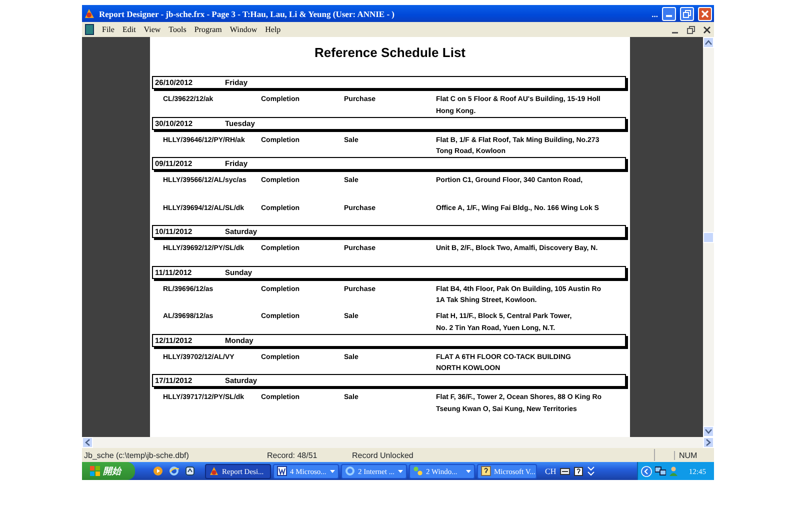  What do you see at coordinates (89, 29) in the screenshot?
I see `document-icon` at bounding box center [89, 29].